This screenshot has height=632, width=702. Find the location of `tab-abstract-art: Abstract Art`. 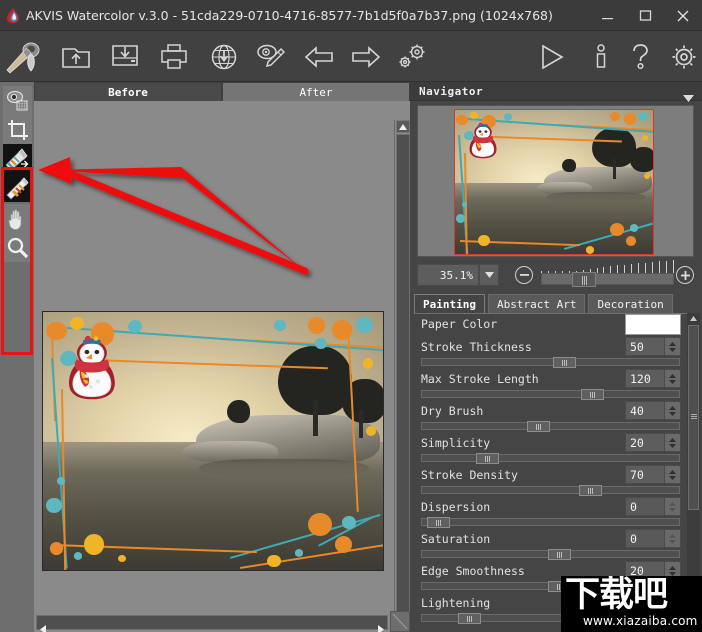

tab-abstract-art: Abstract Art is located at coordinates (536, 303).